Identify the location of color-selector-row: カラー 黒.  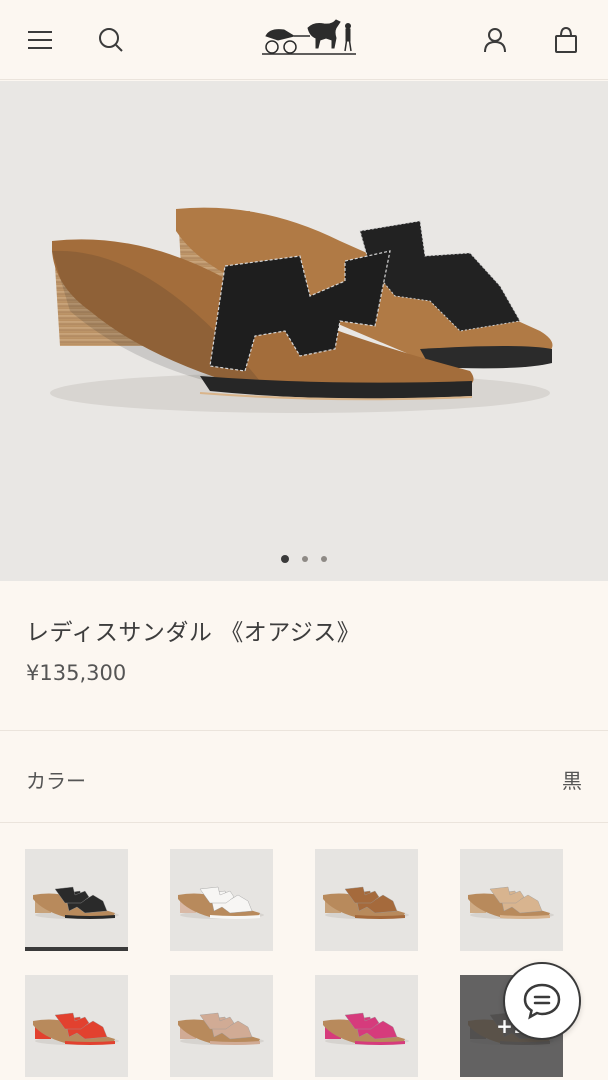
(304, 777).